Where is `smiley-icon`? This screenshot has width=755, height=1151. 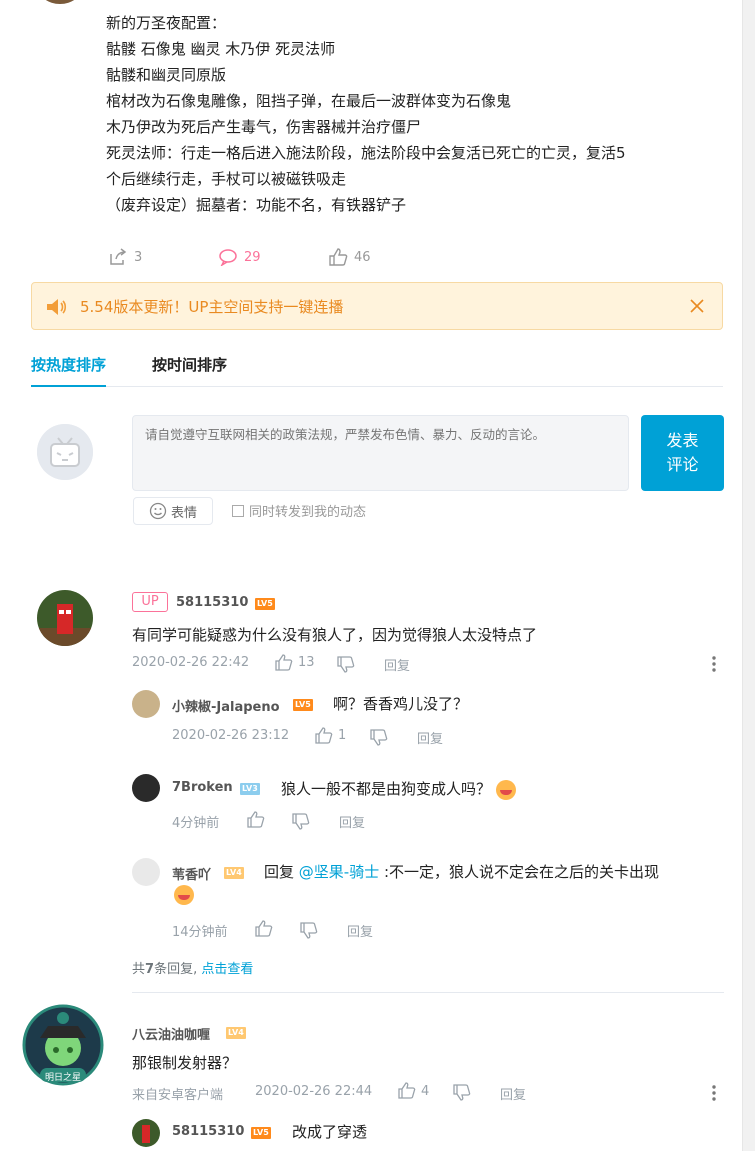
smiley-icon is located at coordinates (158, 511).